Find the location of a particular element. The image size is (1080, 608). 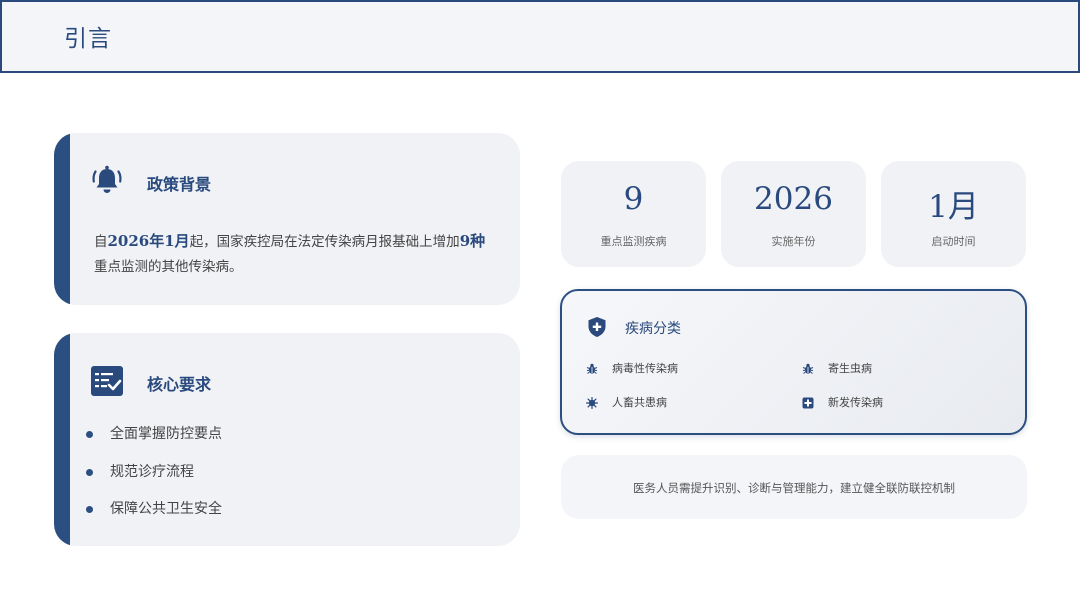

category-item-zoonotic: 人畜共患病 is located at coordinates (626, 403).